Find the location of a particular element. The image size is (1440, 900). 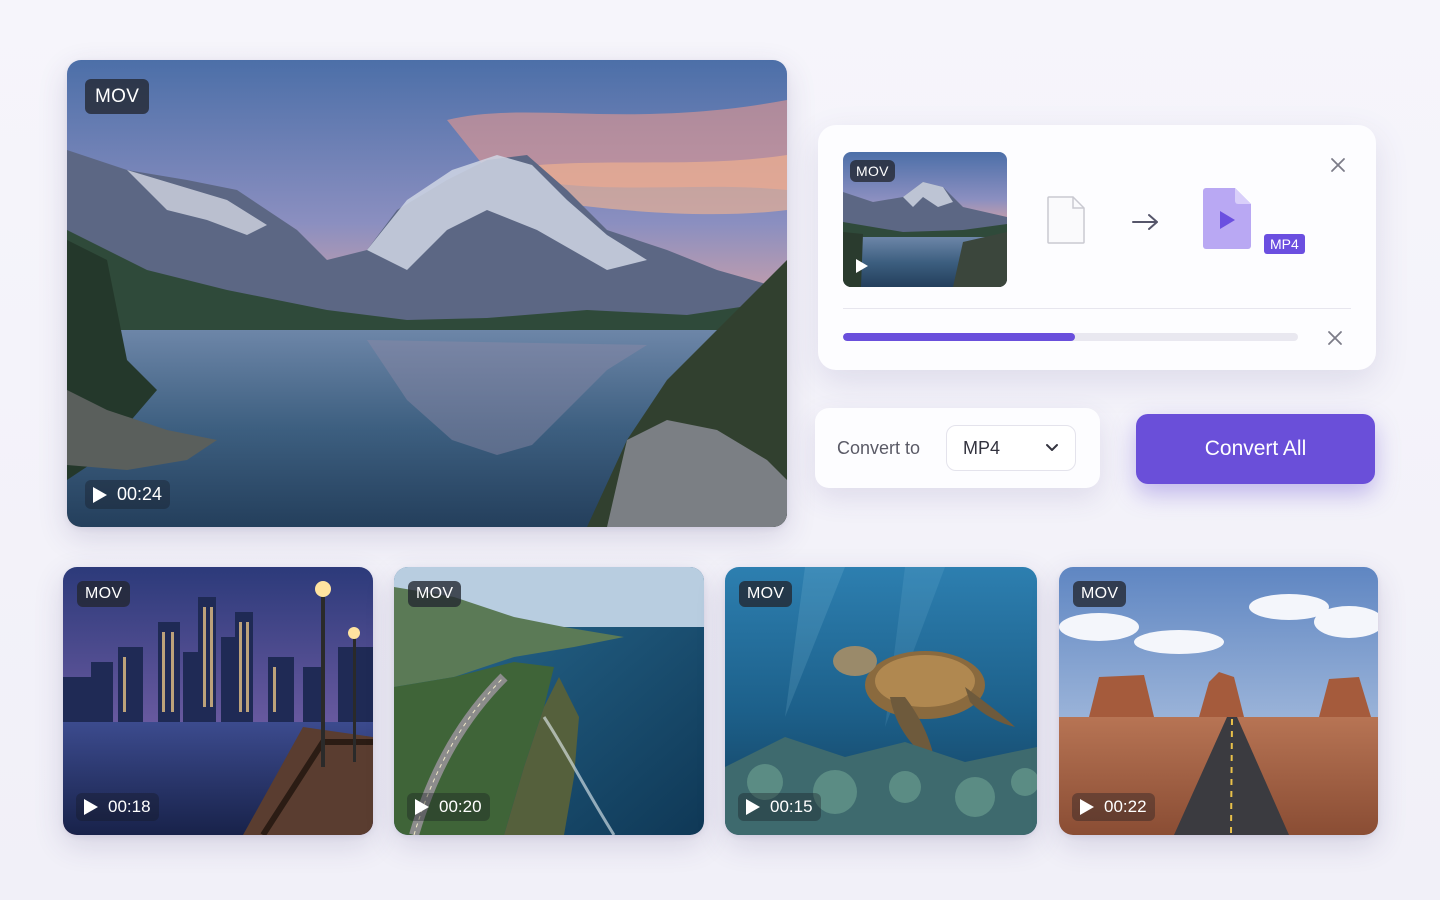

cancel-conversion-icon is located at coordinates (1335, 338).